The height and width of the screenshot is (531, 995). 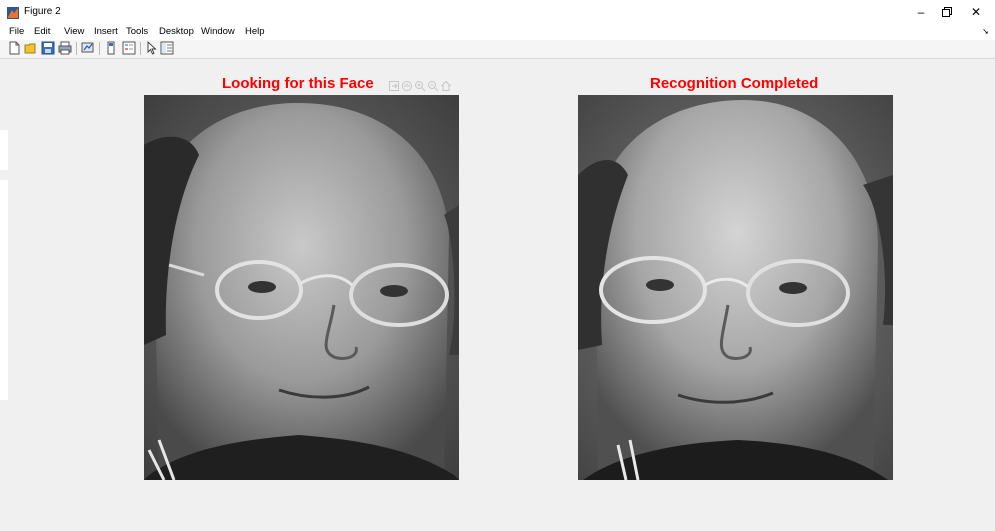 I want to click on window-titlebar: Figure 2 – ✕, so click(x=497, y=12).